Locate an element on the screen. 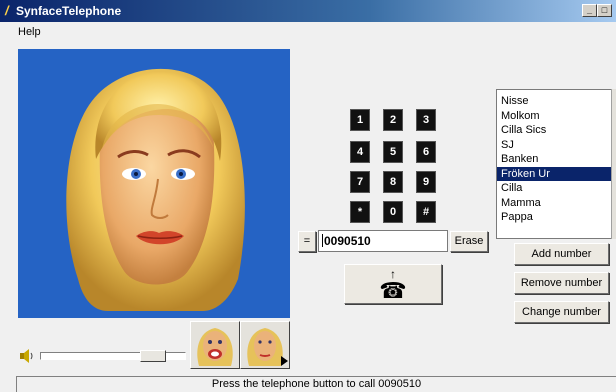 The height and width of the screenshot is (392, 616). contact-item: Cilla is located at coordinates (554, 188).